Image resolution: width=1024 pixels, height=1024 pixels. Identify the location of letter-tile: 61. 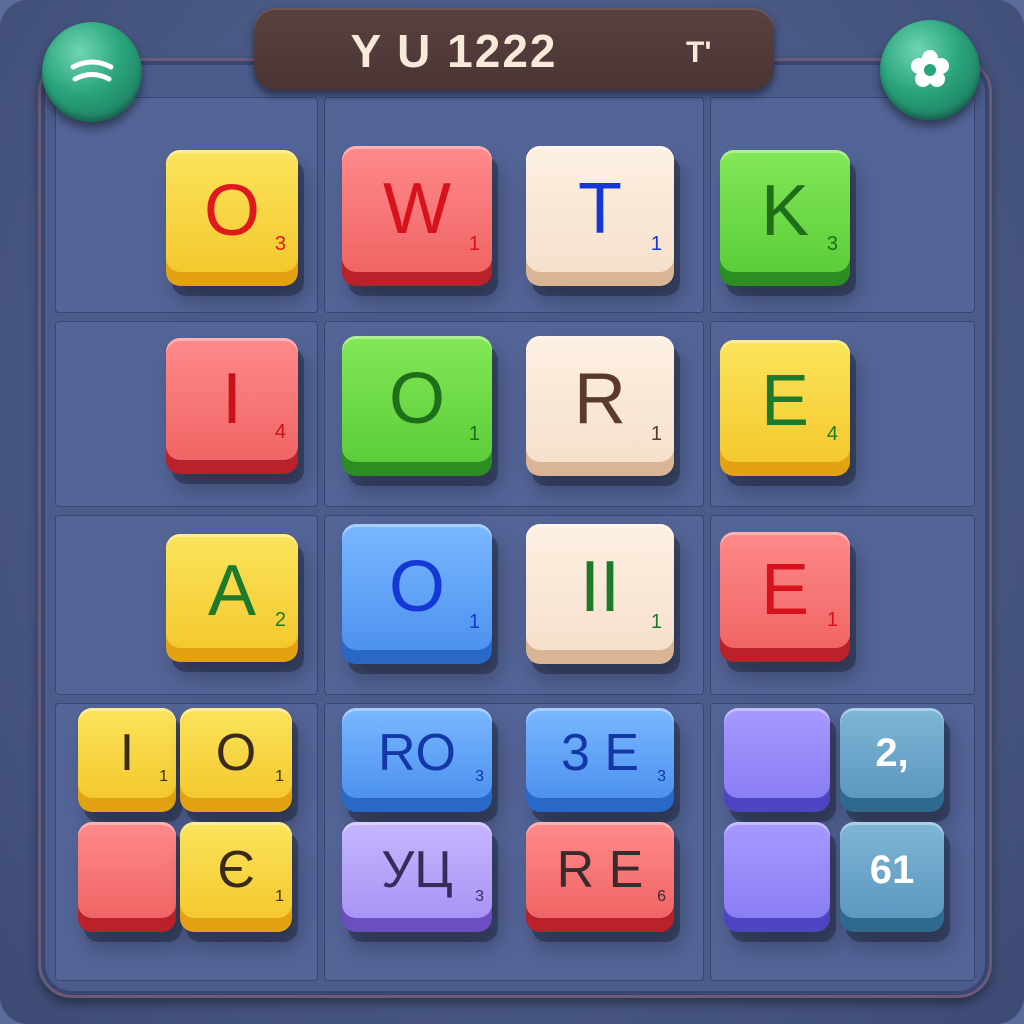
(892, 877).